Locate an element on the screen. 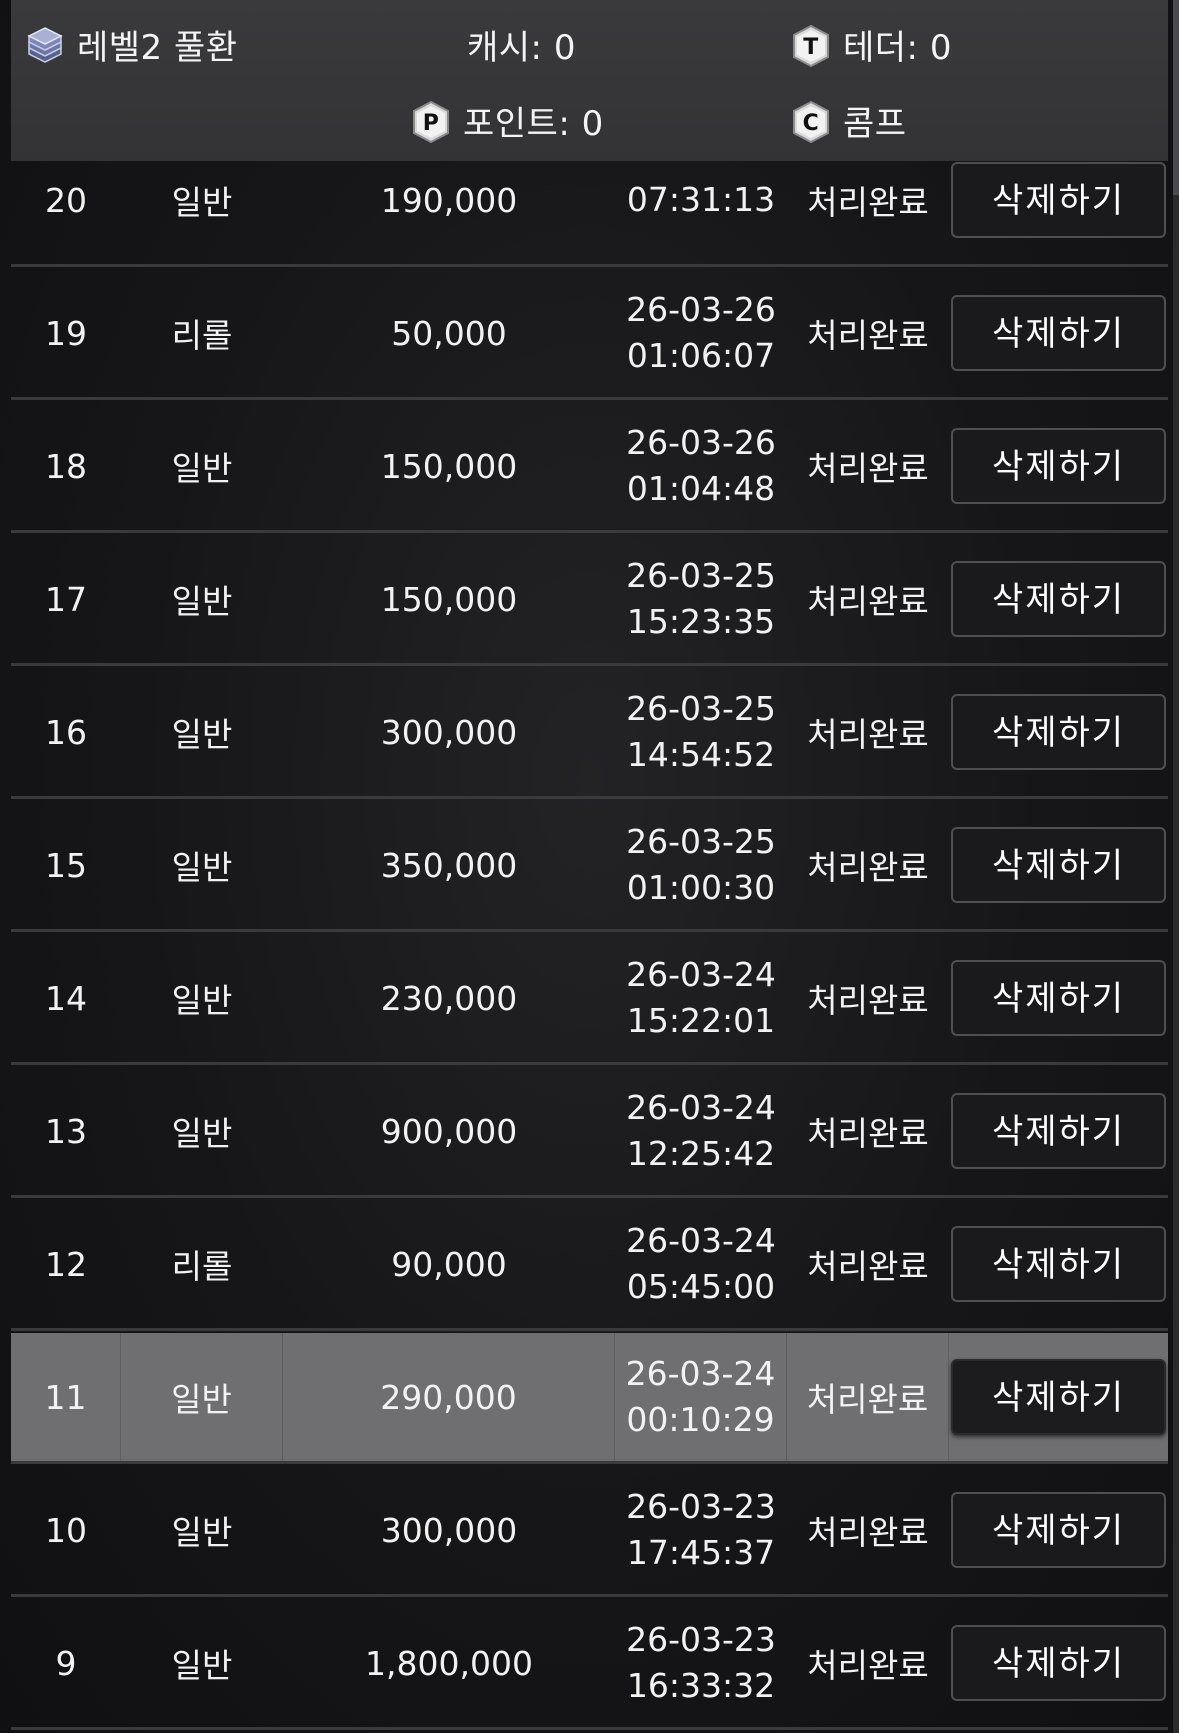  row-datetime: 26-03-24 15:22:01 is located at coordinates (701, 998).